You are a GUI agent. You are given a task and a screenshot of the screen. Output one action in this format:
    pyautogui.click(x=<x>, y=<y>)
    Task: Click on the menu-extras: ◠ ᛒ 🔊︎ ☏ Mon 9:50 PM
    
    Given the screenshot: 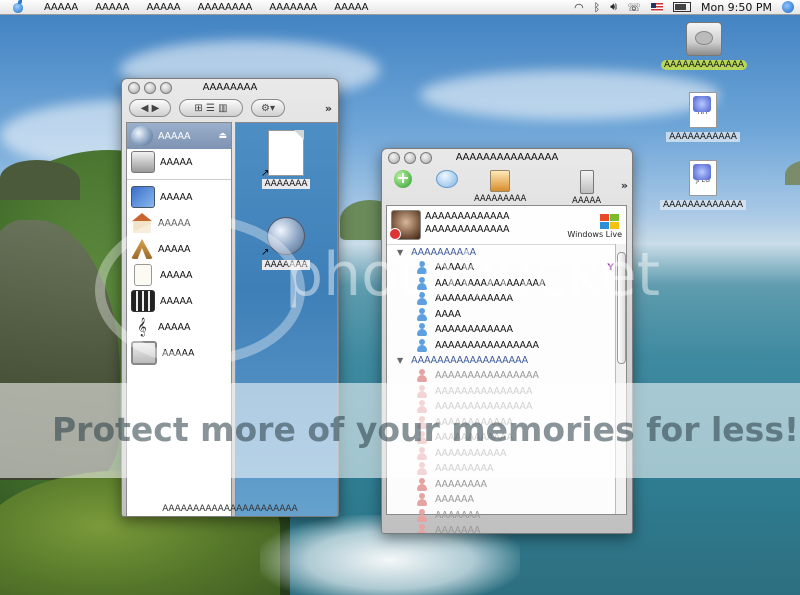 What is the action you would take?
    pyautogui.click(x=682, y=7)
    